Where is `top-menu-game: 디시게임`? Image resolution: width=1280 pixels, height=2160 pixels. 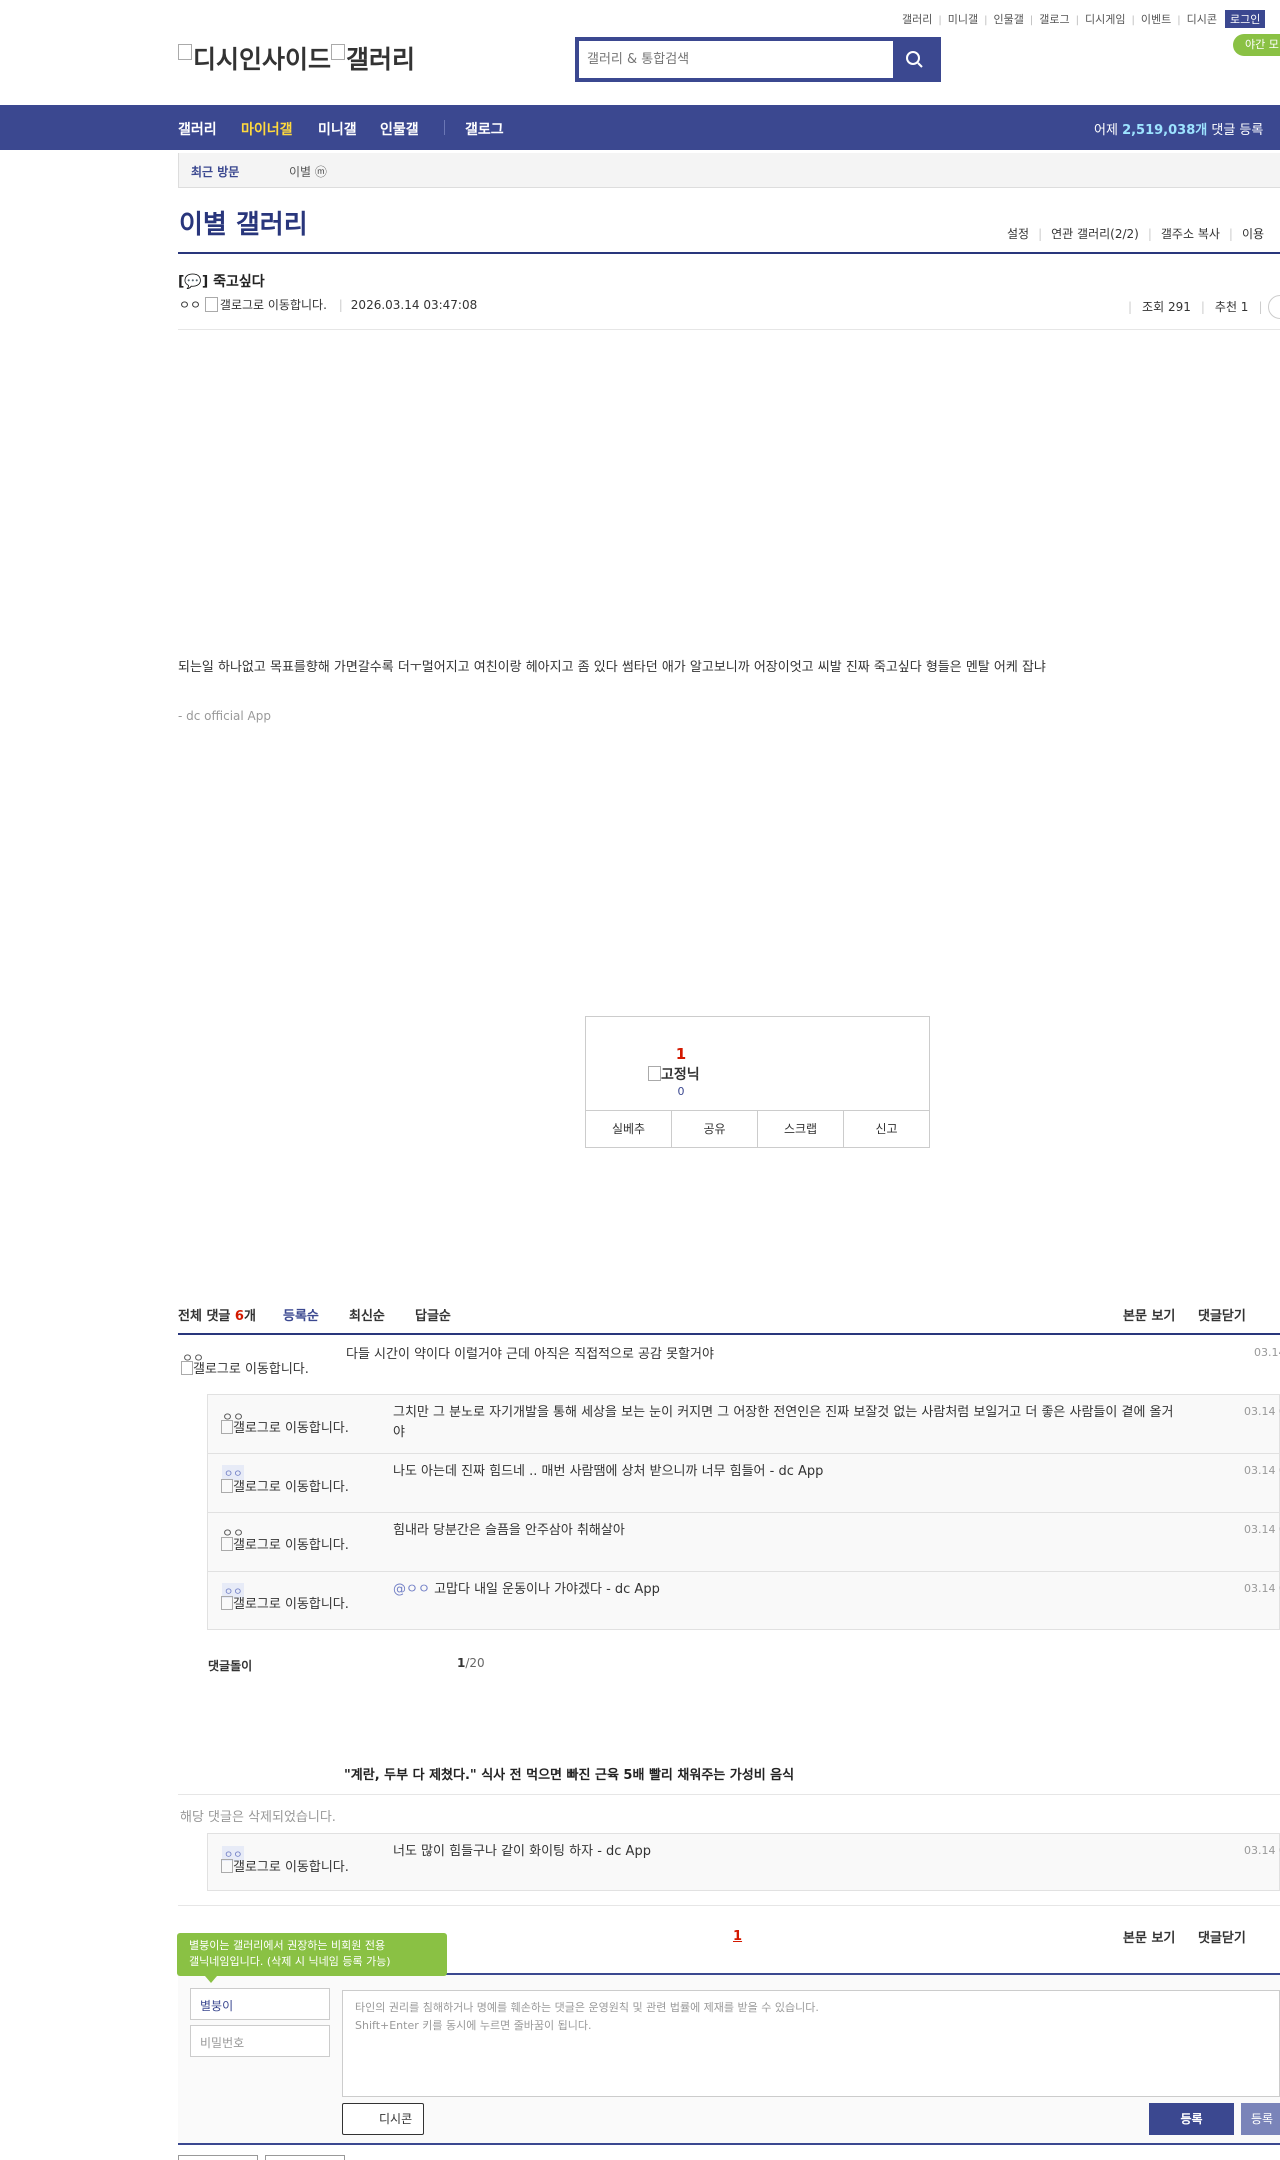
top-menu-game: 디시게임 is located at coordinates (1105, 19).